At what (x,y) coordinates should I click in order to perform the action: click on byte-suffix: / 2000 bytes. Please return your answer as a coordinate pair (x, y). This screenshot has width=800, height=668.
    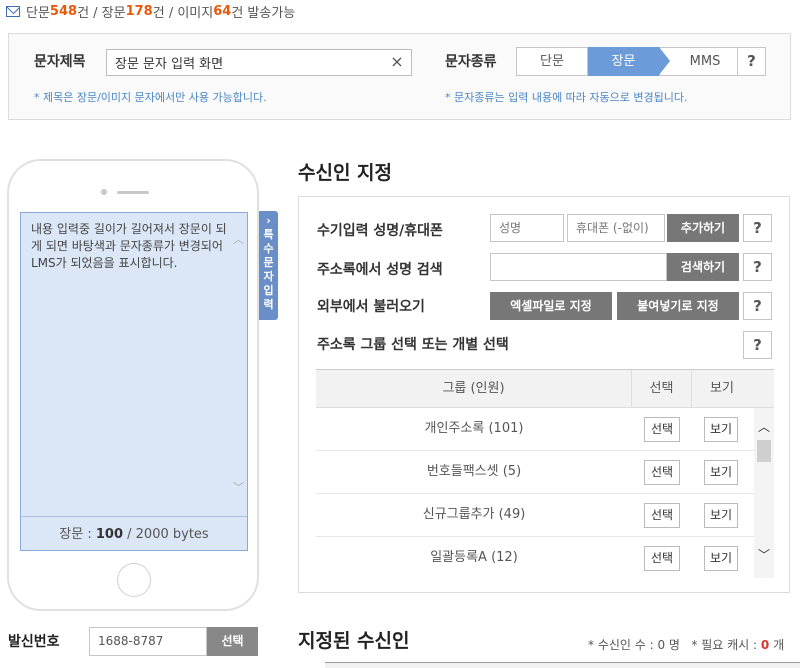
    Looking at the image, I should click on (166, 534).